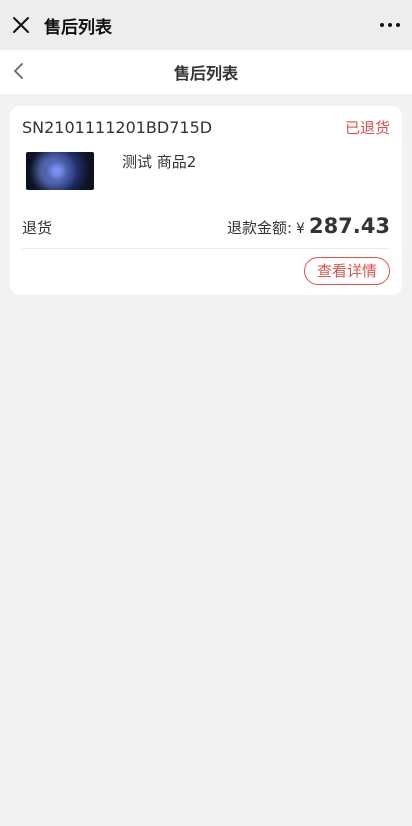  I want to click on top-bar-left: 售后列表, so click(61, 25).